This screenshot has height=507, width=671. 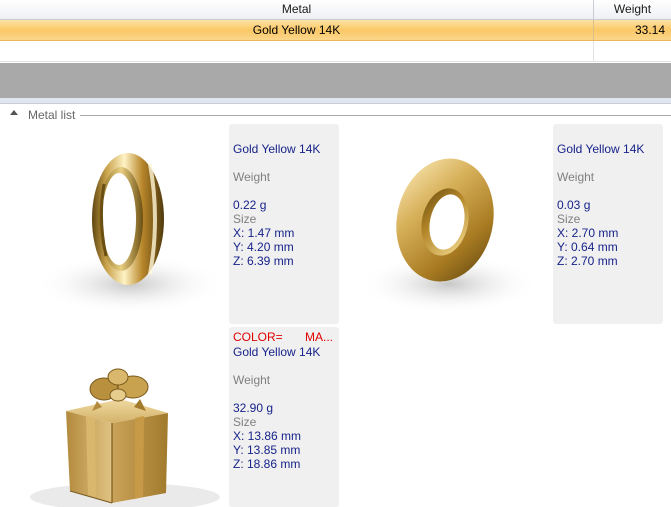 I want to click on size-z: Z: 6.39 mm, so click(x=263, y=261).